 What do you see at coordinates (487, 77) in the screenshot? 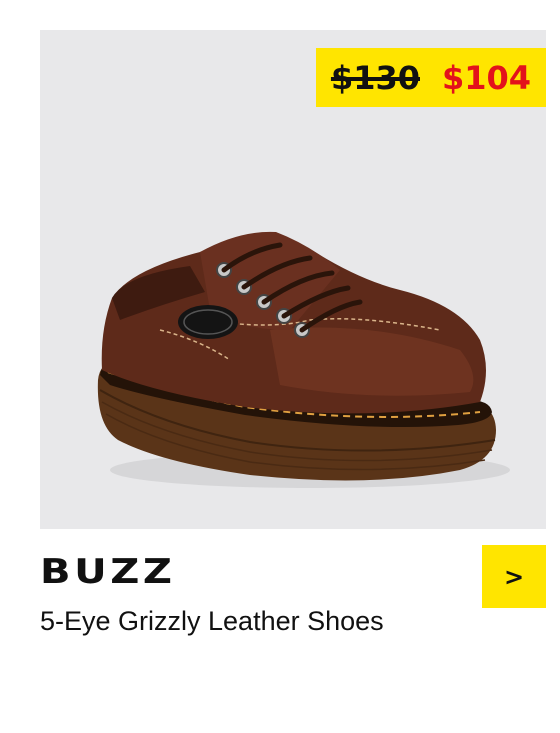
I see `sale-price: $104` at bounding box center [487, 77].